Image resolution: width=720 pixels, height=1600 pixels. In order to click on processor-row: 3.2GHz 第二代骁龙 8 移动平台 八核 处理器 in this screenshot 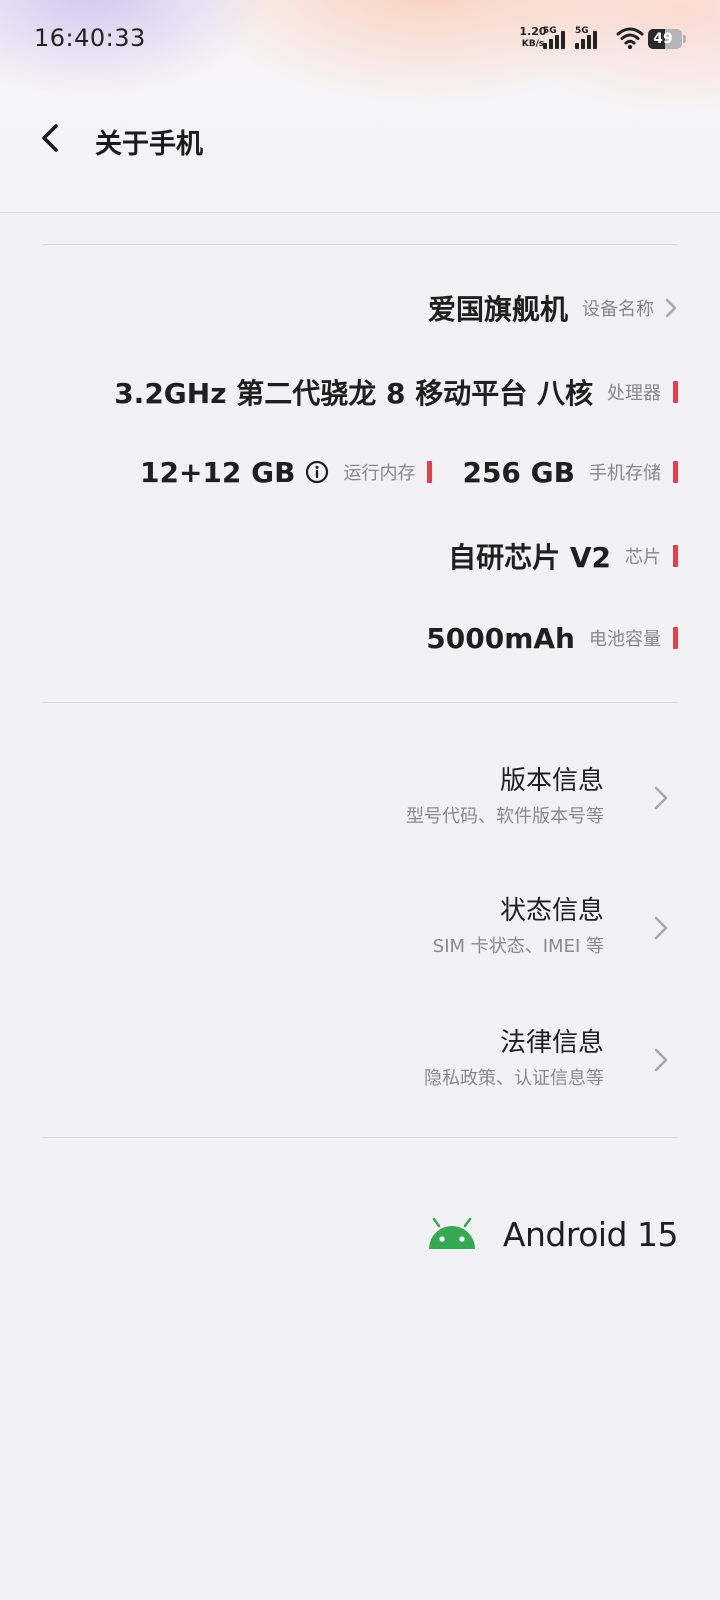, I will do `click(396, 392)`.